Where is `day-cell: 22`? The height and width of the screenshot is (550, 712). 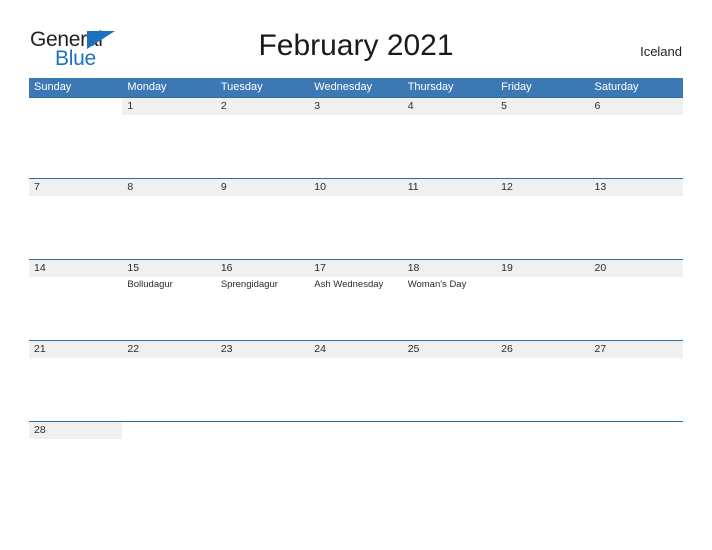 day-cell: 22 is located at coordinates (169, 381).